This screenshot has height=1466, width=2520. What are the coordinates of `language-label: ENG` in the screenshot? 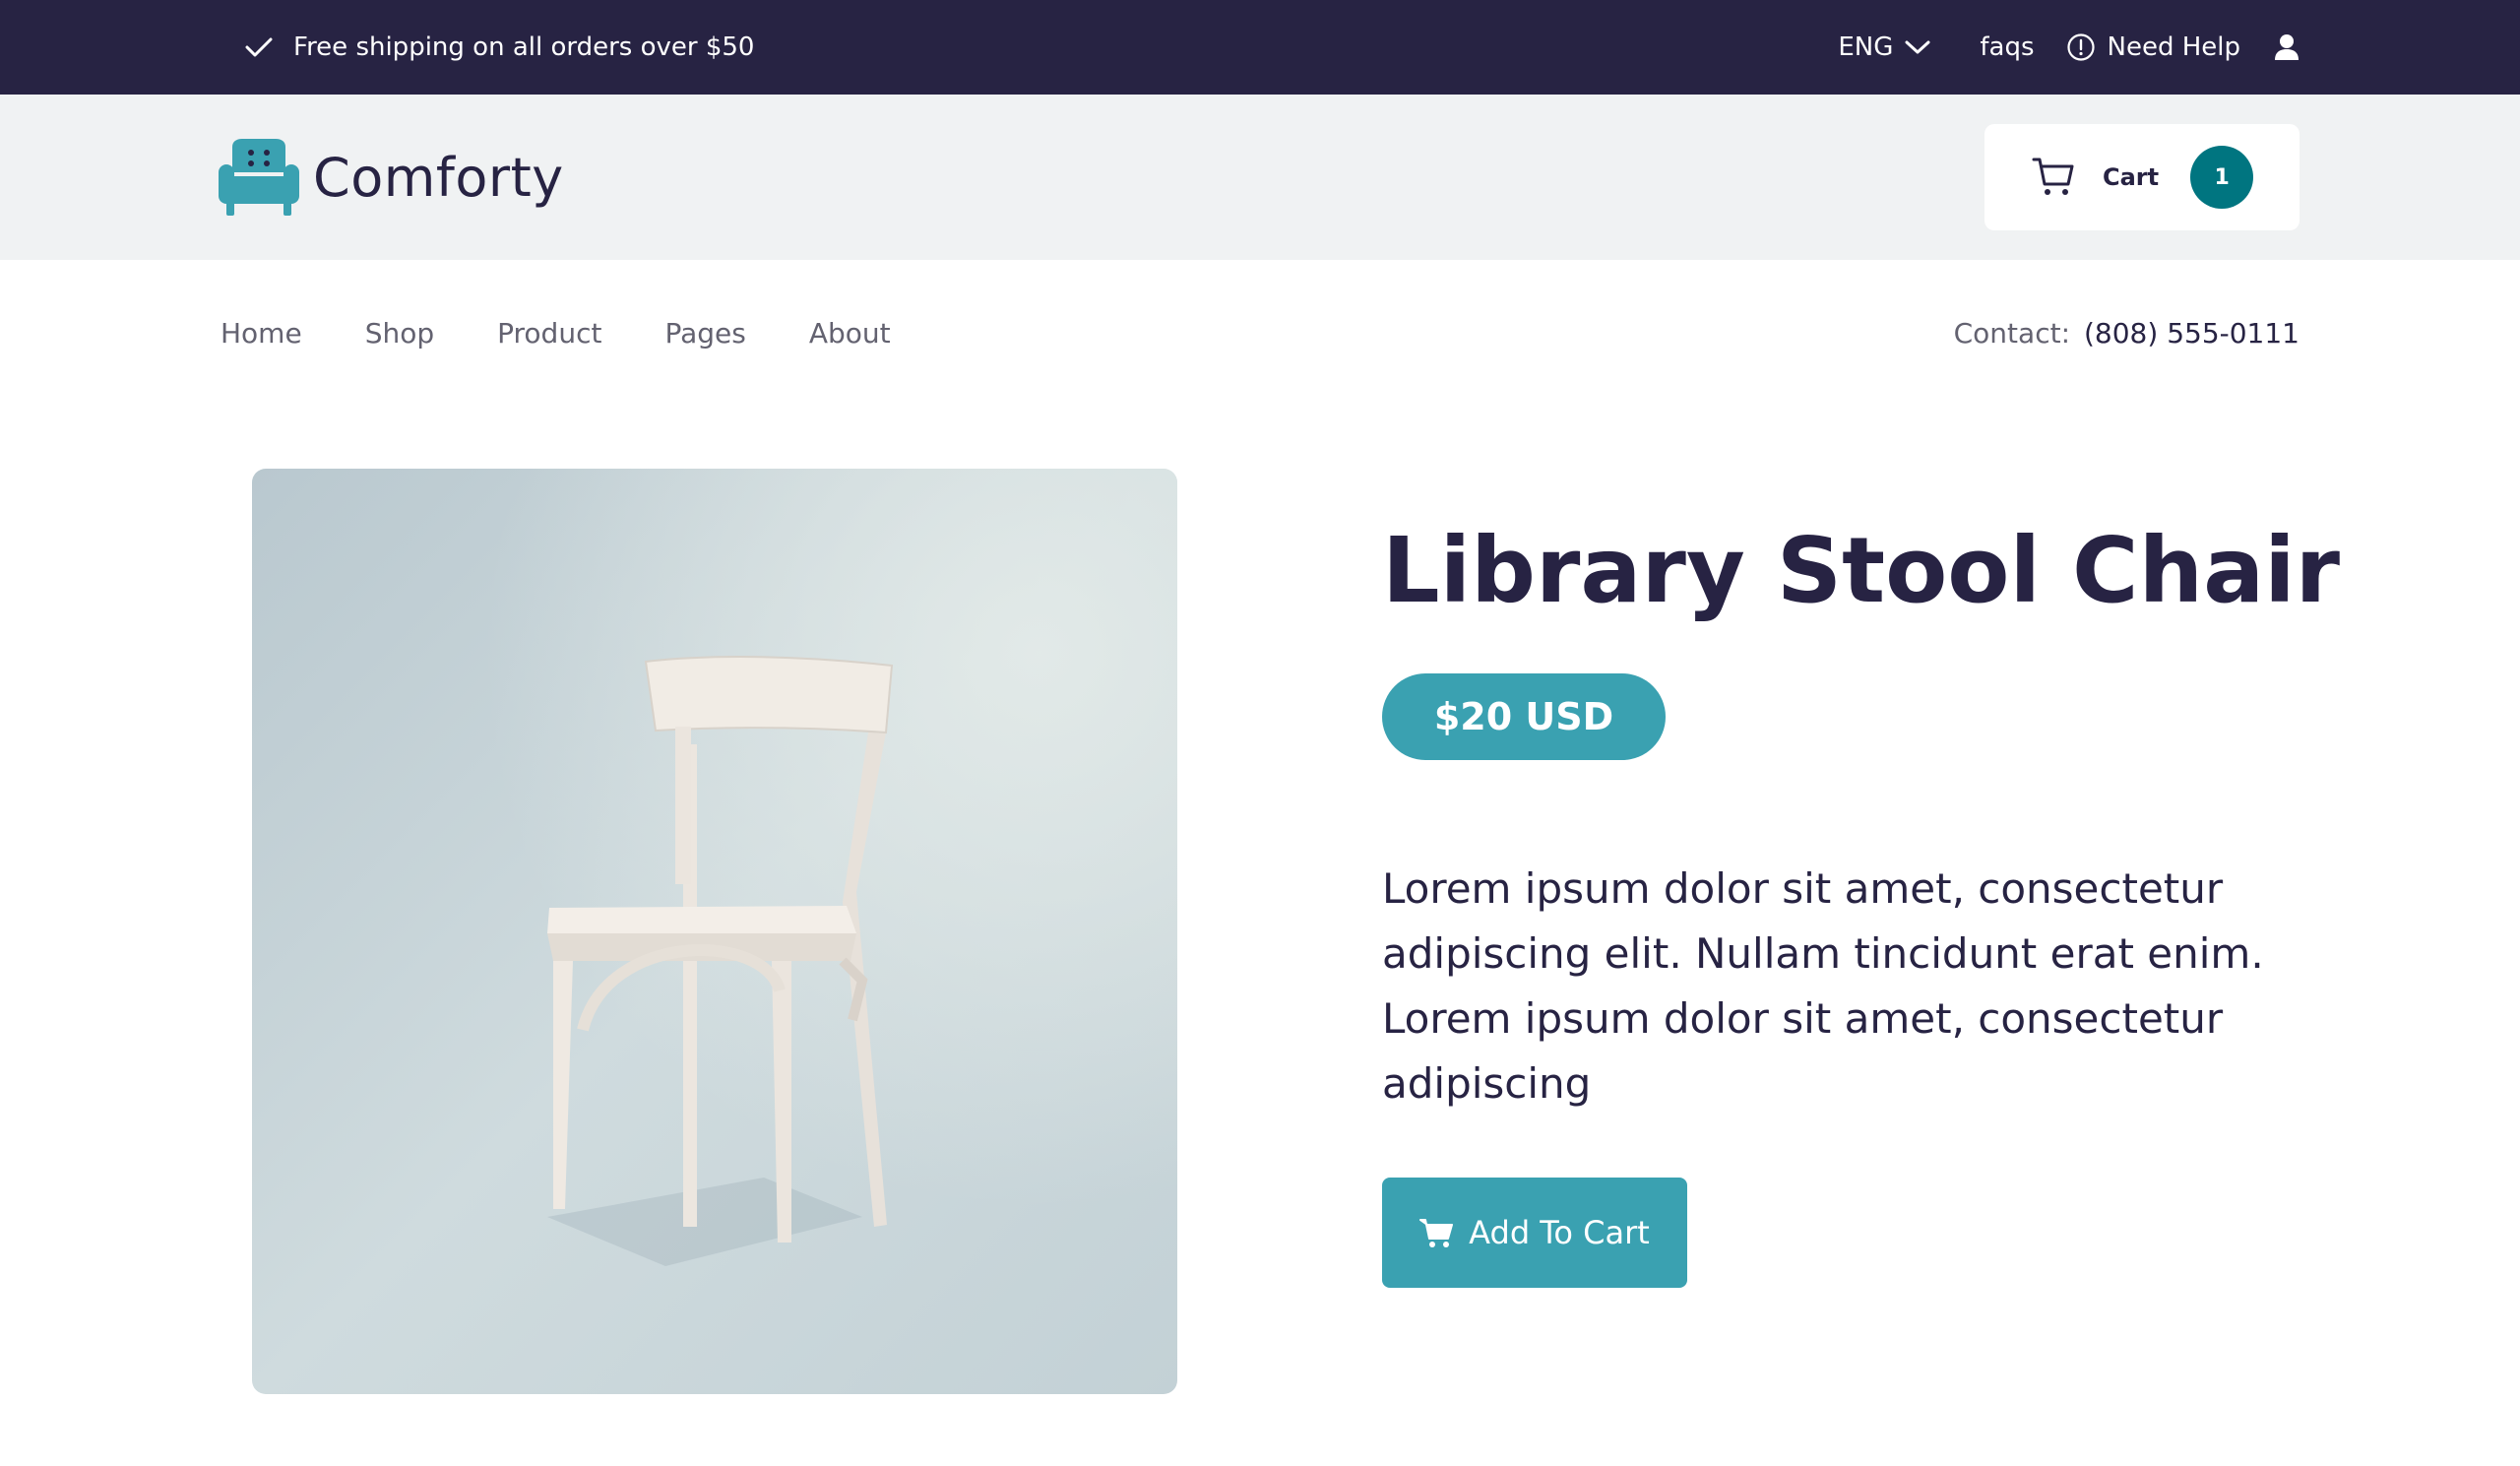 It's located at (1866, 47).